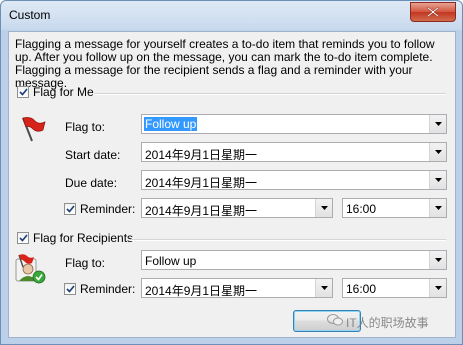  Describe the element at coordinates (93, 155) in the screenshot. I see `start-date-label: Start date:` at that location.